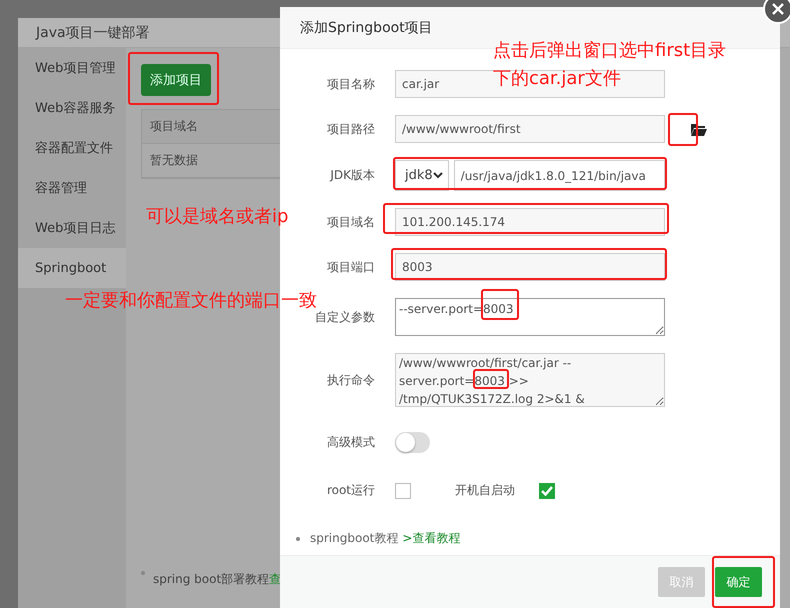 The image size is (790, 608). I want to click on field-label: 项目名称, so click(351, 84).